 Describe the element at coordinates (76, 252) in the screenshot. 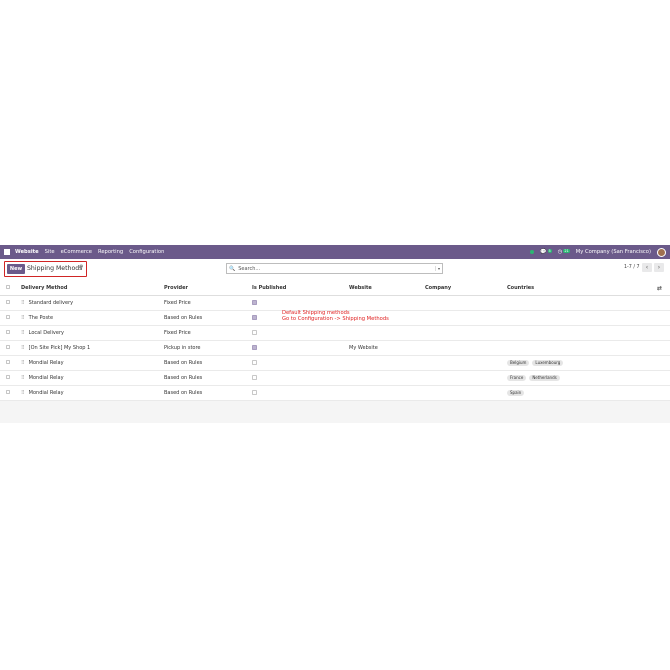

I see `nav-item-ecommerce: eCommerce` at that location.